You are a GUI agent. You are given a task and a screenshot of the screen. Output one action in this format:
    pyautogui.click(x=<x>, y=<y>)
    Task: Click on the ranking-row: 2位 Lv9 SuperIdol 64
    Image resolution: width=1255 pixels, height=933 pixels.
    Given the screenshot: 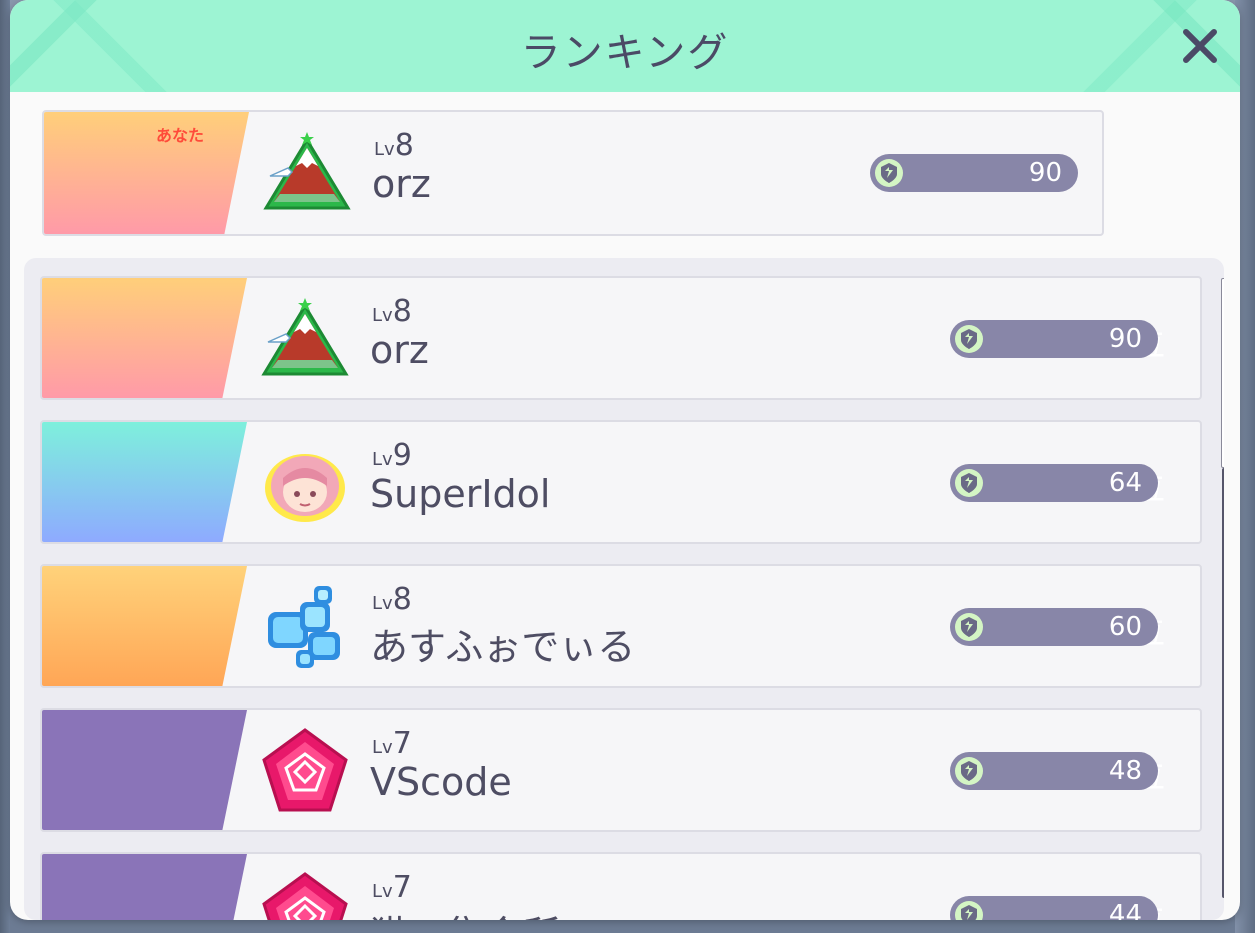 What is the action you would take?
    pyautogui.click(x=621, y=482)
    